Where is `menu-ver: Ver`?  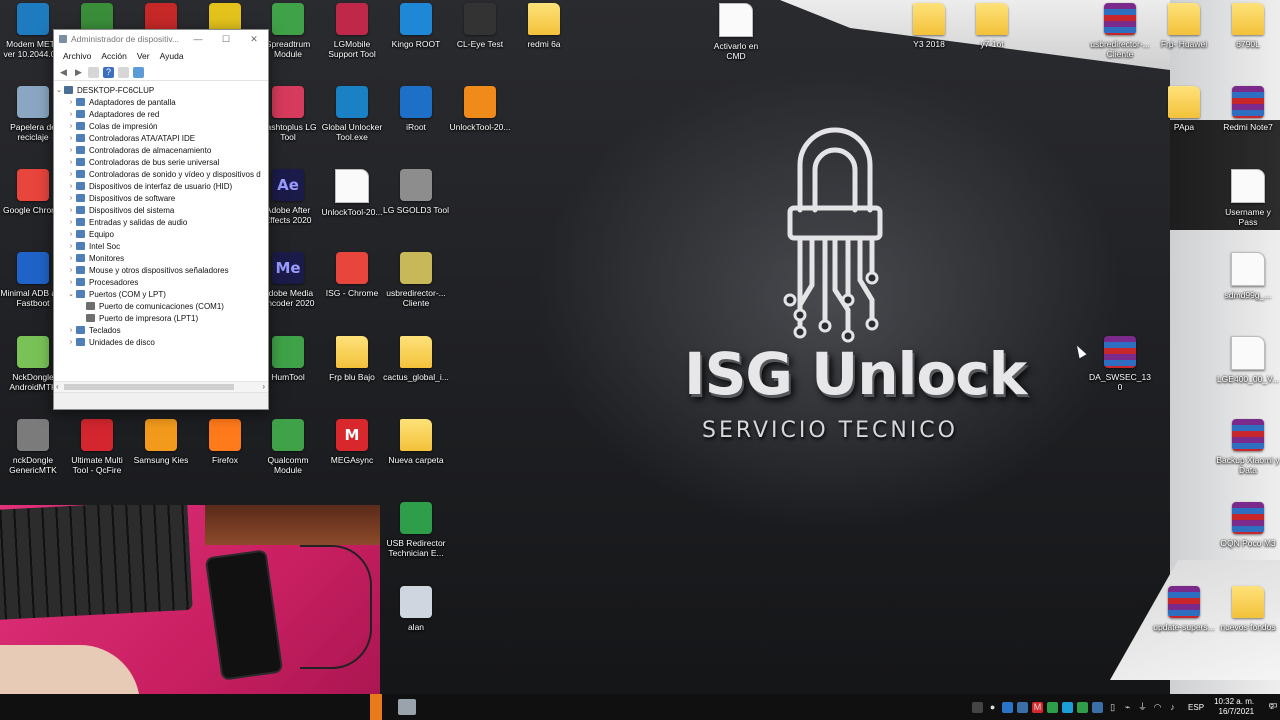 menu-ver: Ver is located at coordinates (143, 56).